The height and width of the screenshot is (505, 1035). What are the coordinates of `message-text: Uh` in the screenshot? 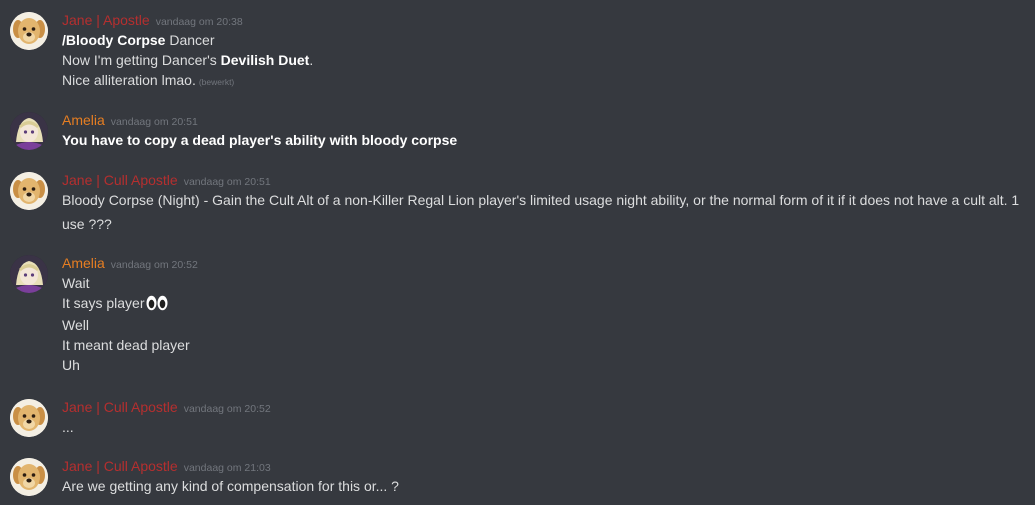 It's located at (71, 365).